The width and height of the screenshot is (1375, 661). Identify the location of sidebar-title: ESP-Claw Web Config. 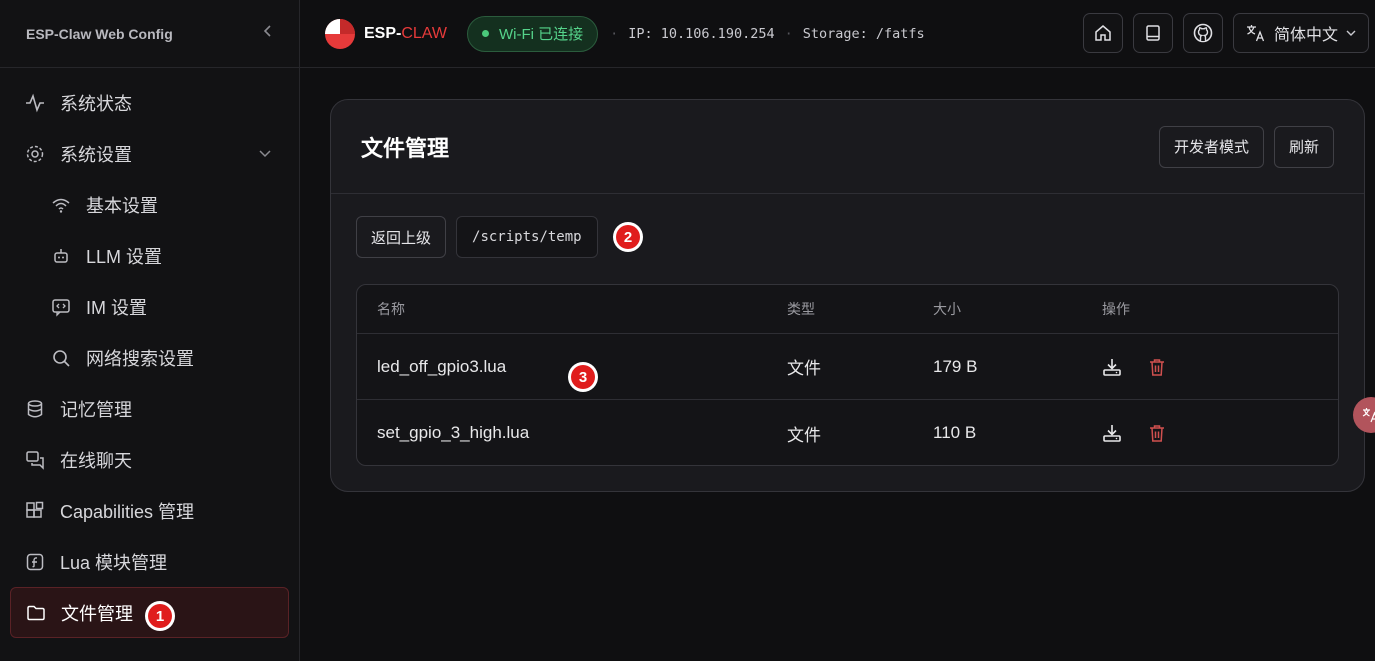
(99, 33).